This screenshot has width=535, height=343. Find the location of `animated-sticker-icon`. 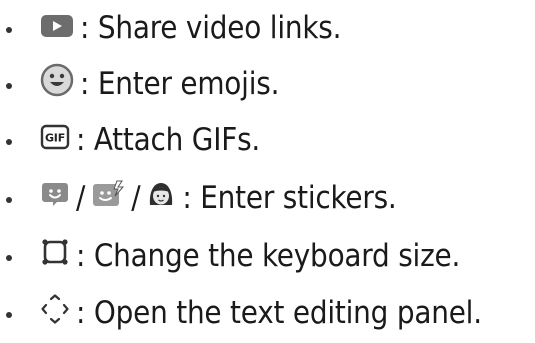

animated-sticker-icon is located at coordinates (108, 198).